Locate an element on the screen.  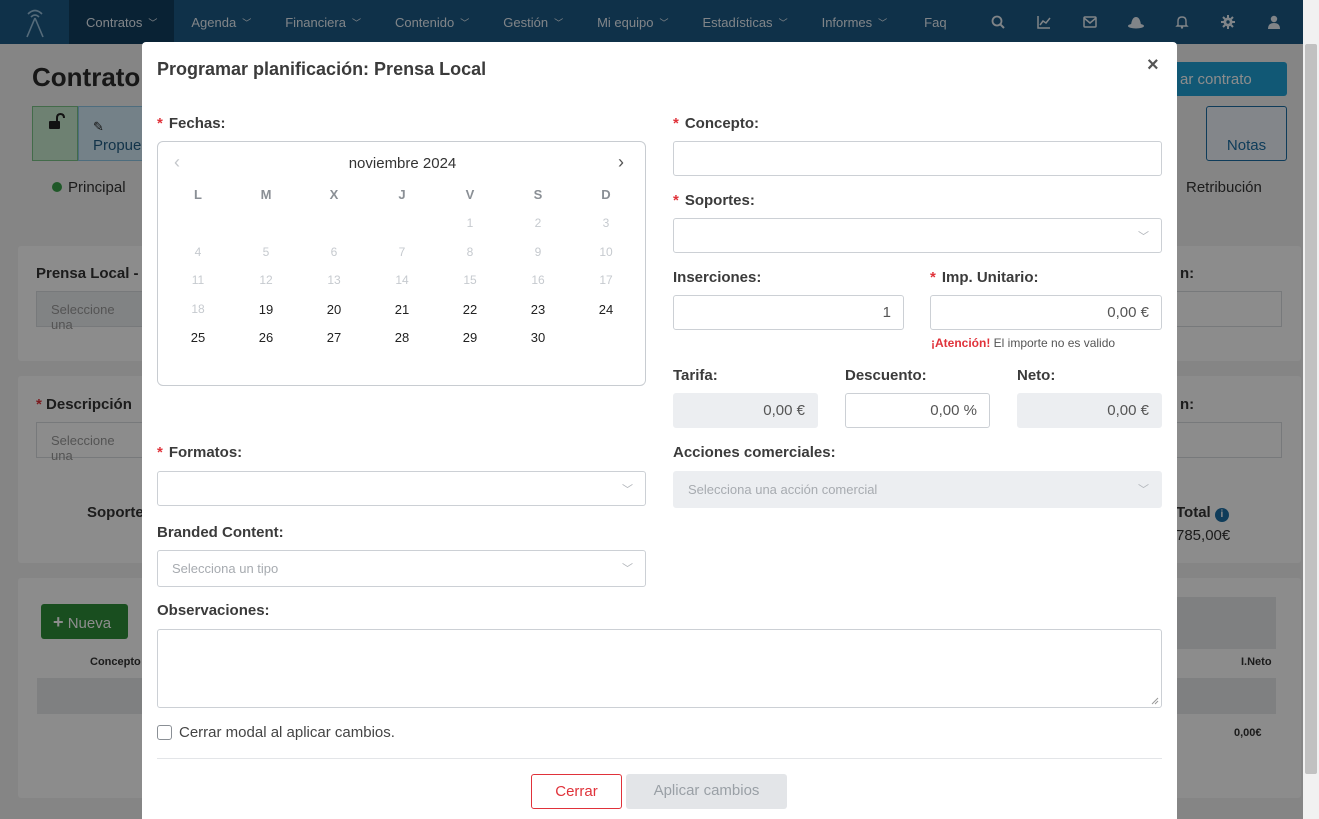
close-icon: × is located at coordinates (1153, 65).